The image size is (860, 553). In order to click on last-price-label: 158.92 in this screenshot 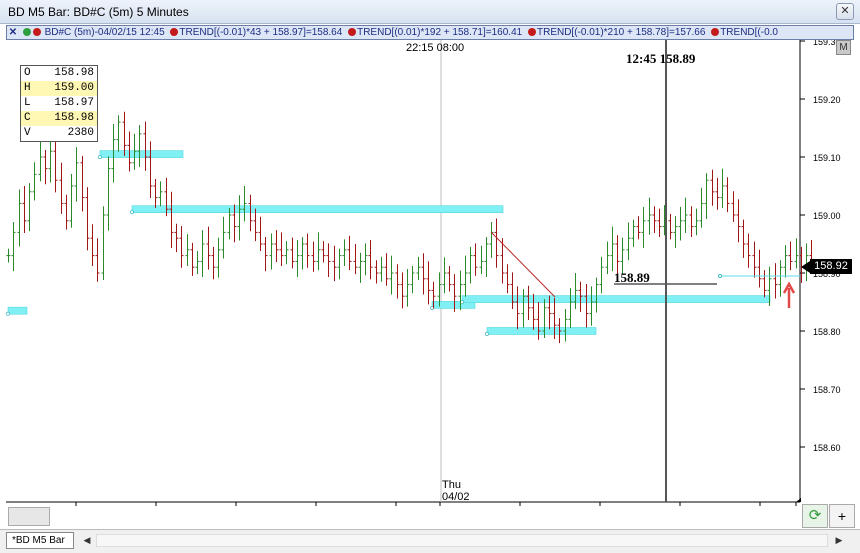, I will do `click(831, 266)`.